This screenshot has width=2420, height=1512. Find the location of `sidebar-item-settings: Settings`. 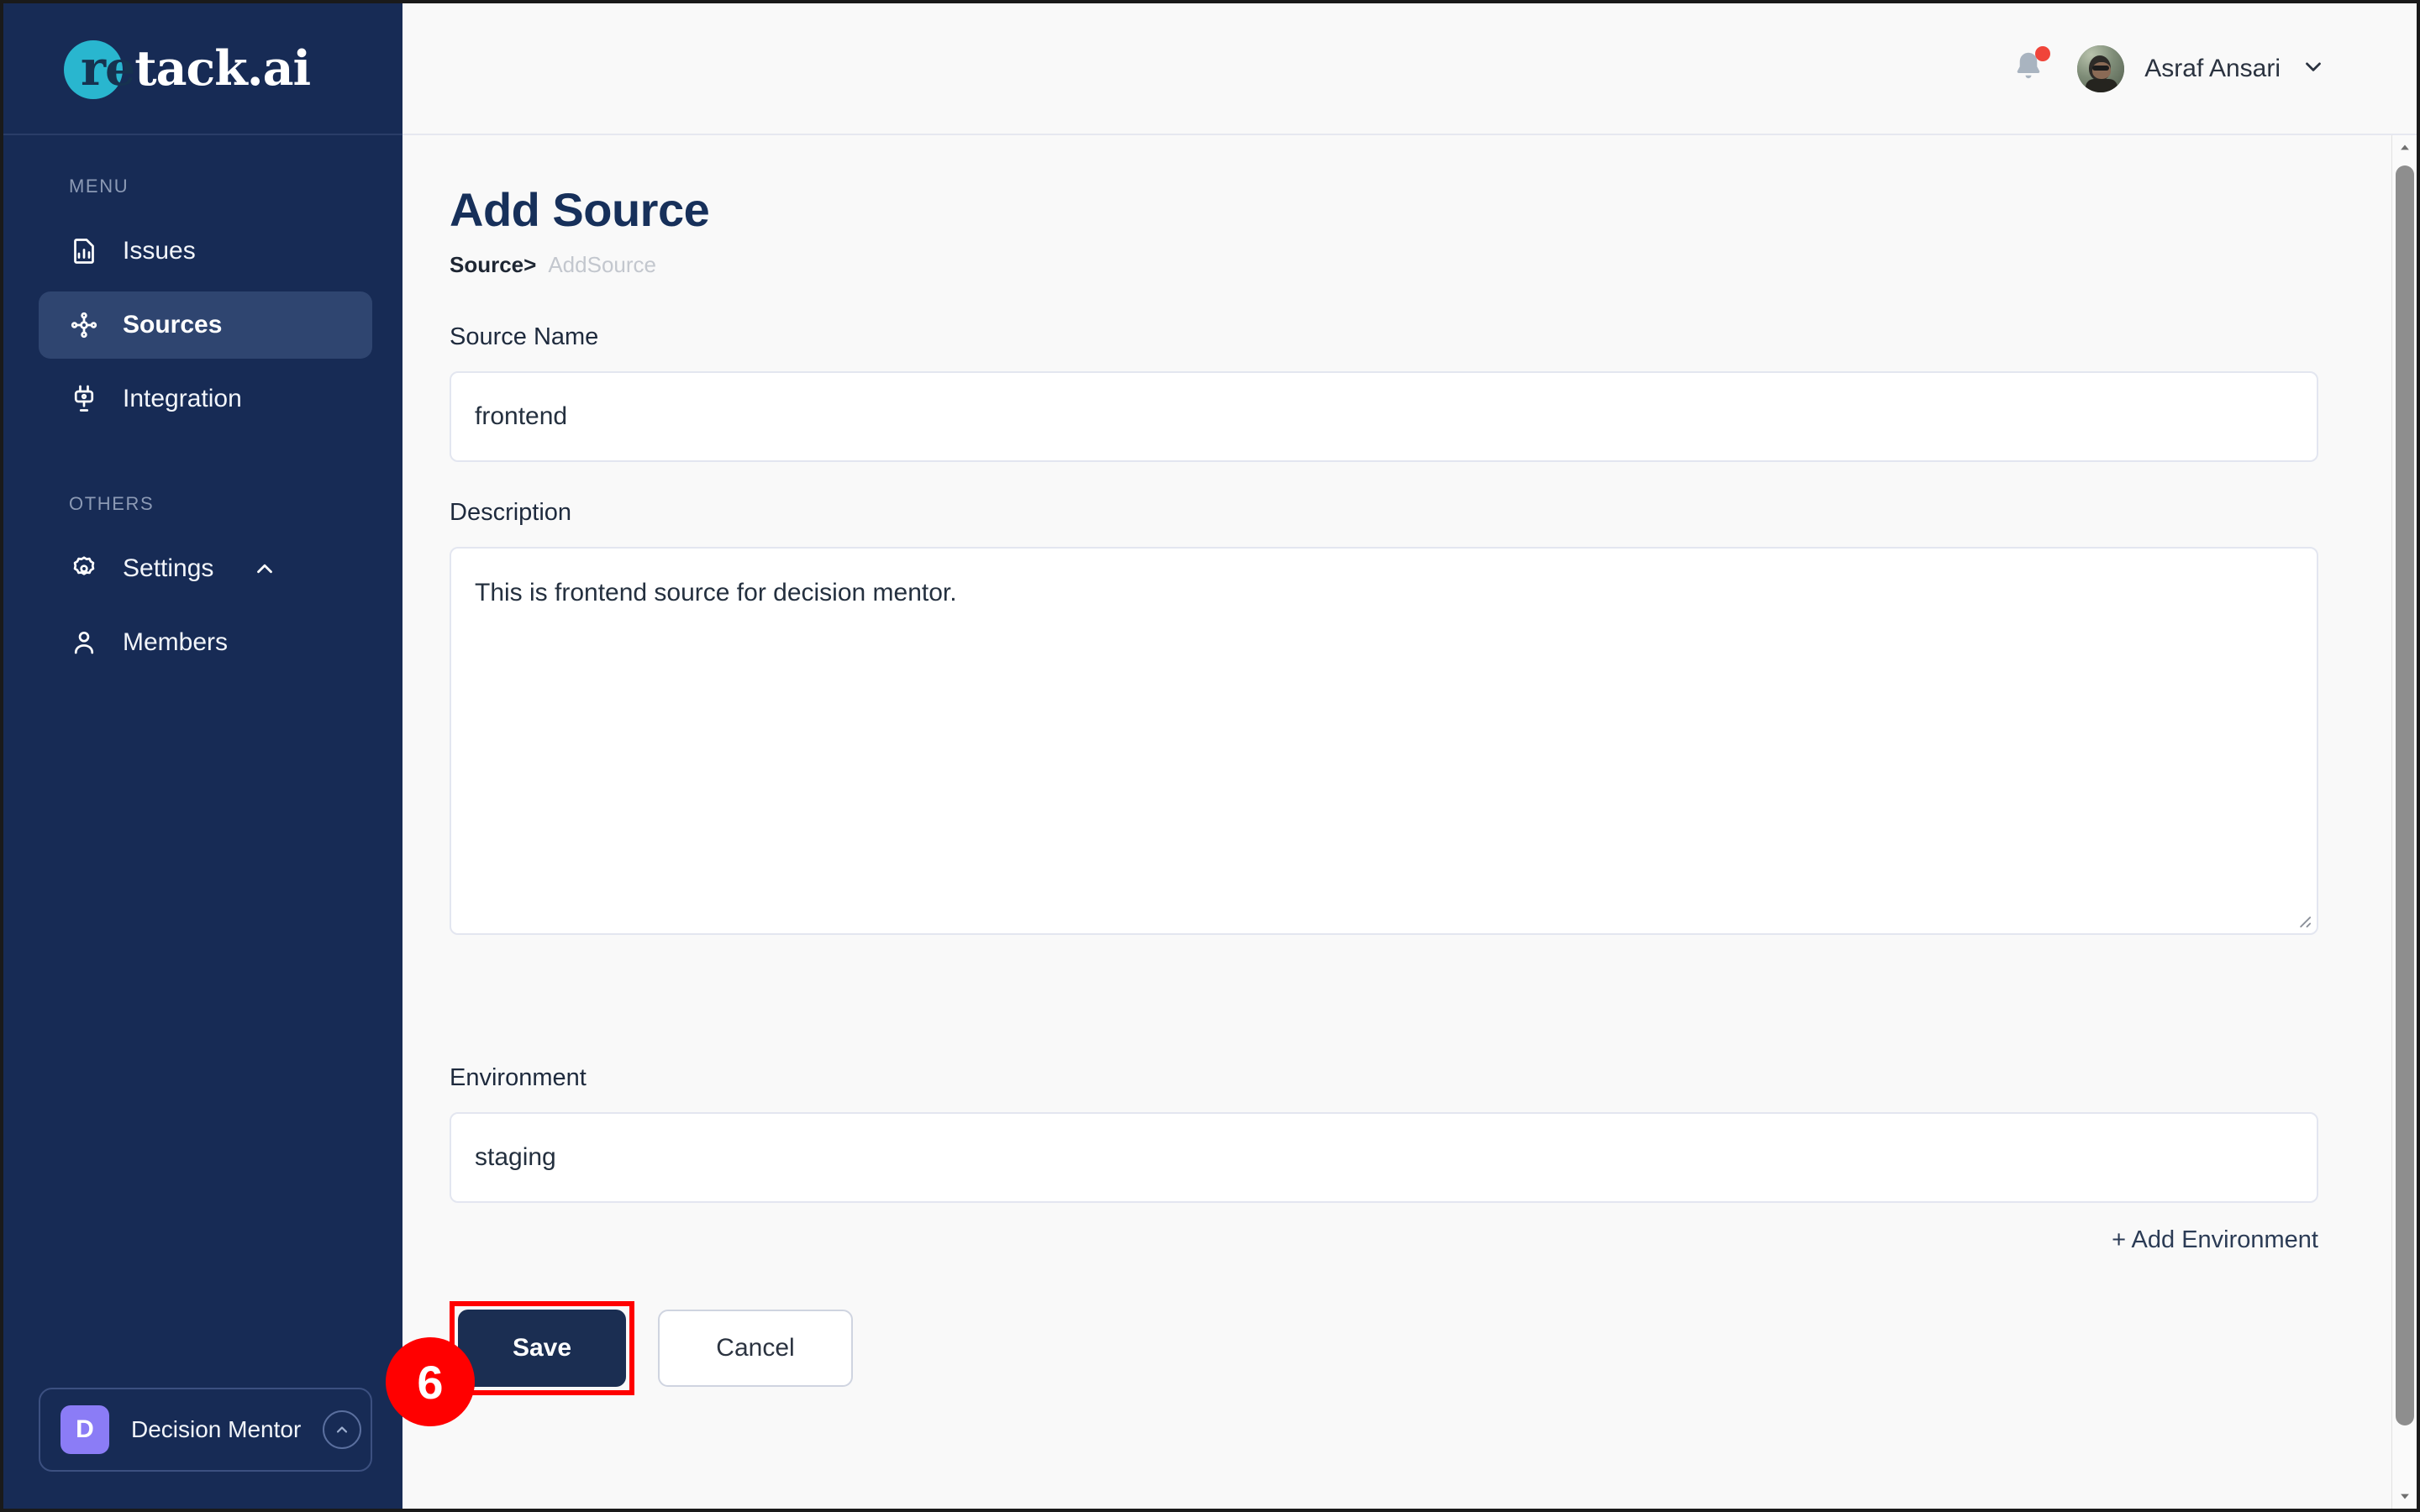

sidebar-item-settings: Settings is located at coordinates (206, 568).